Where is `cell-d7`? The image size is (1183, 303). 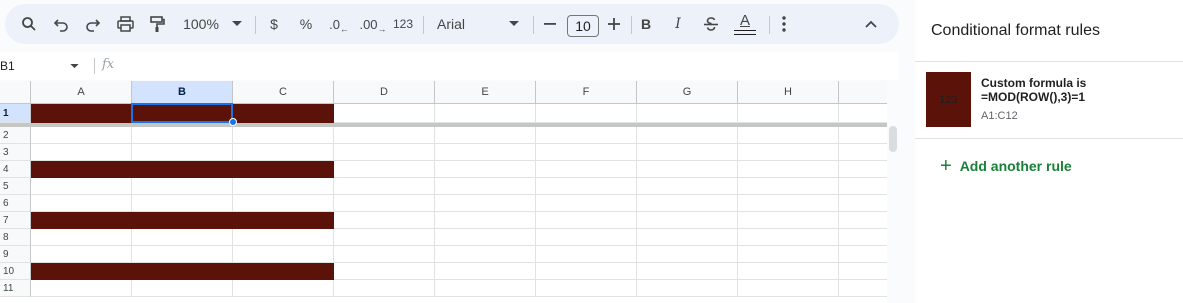
cell-d7 is located at coordinates (384, 220).